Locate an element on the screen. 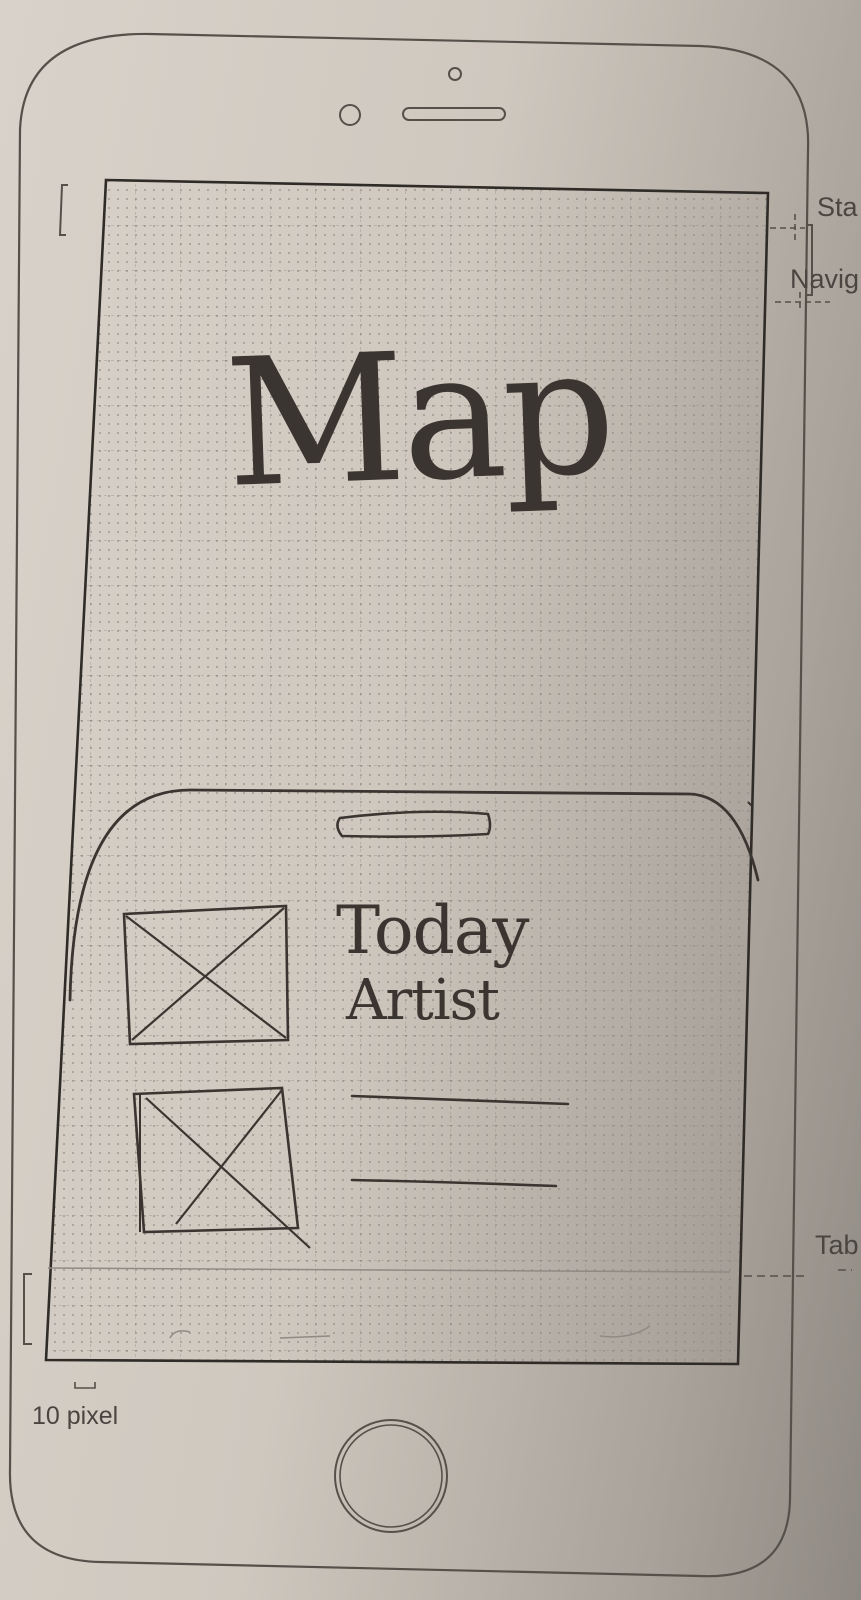 The height and width of the screenshot is (1600, 861). tab-bar-label: Tab is located at coordinates (837, 1245).